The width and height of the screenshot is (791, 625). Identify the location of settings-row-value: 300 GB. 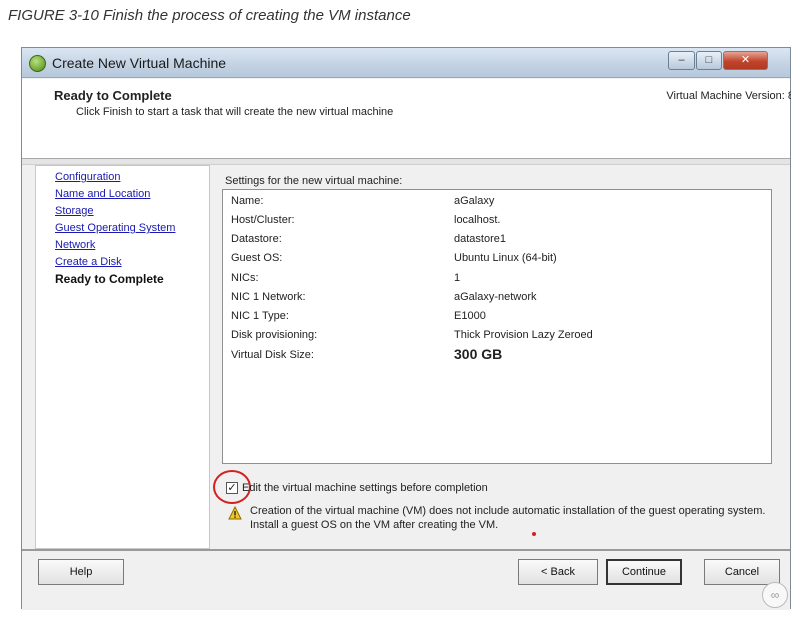
(478, 354).